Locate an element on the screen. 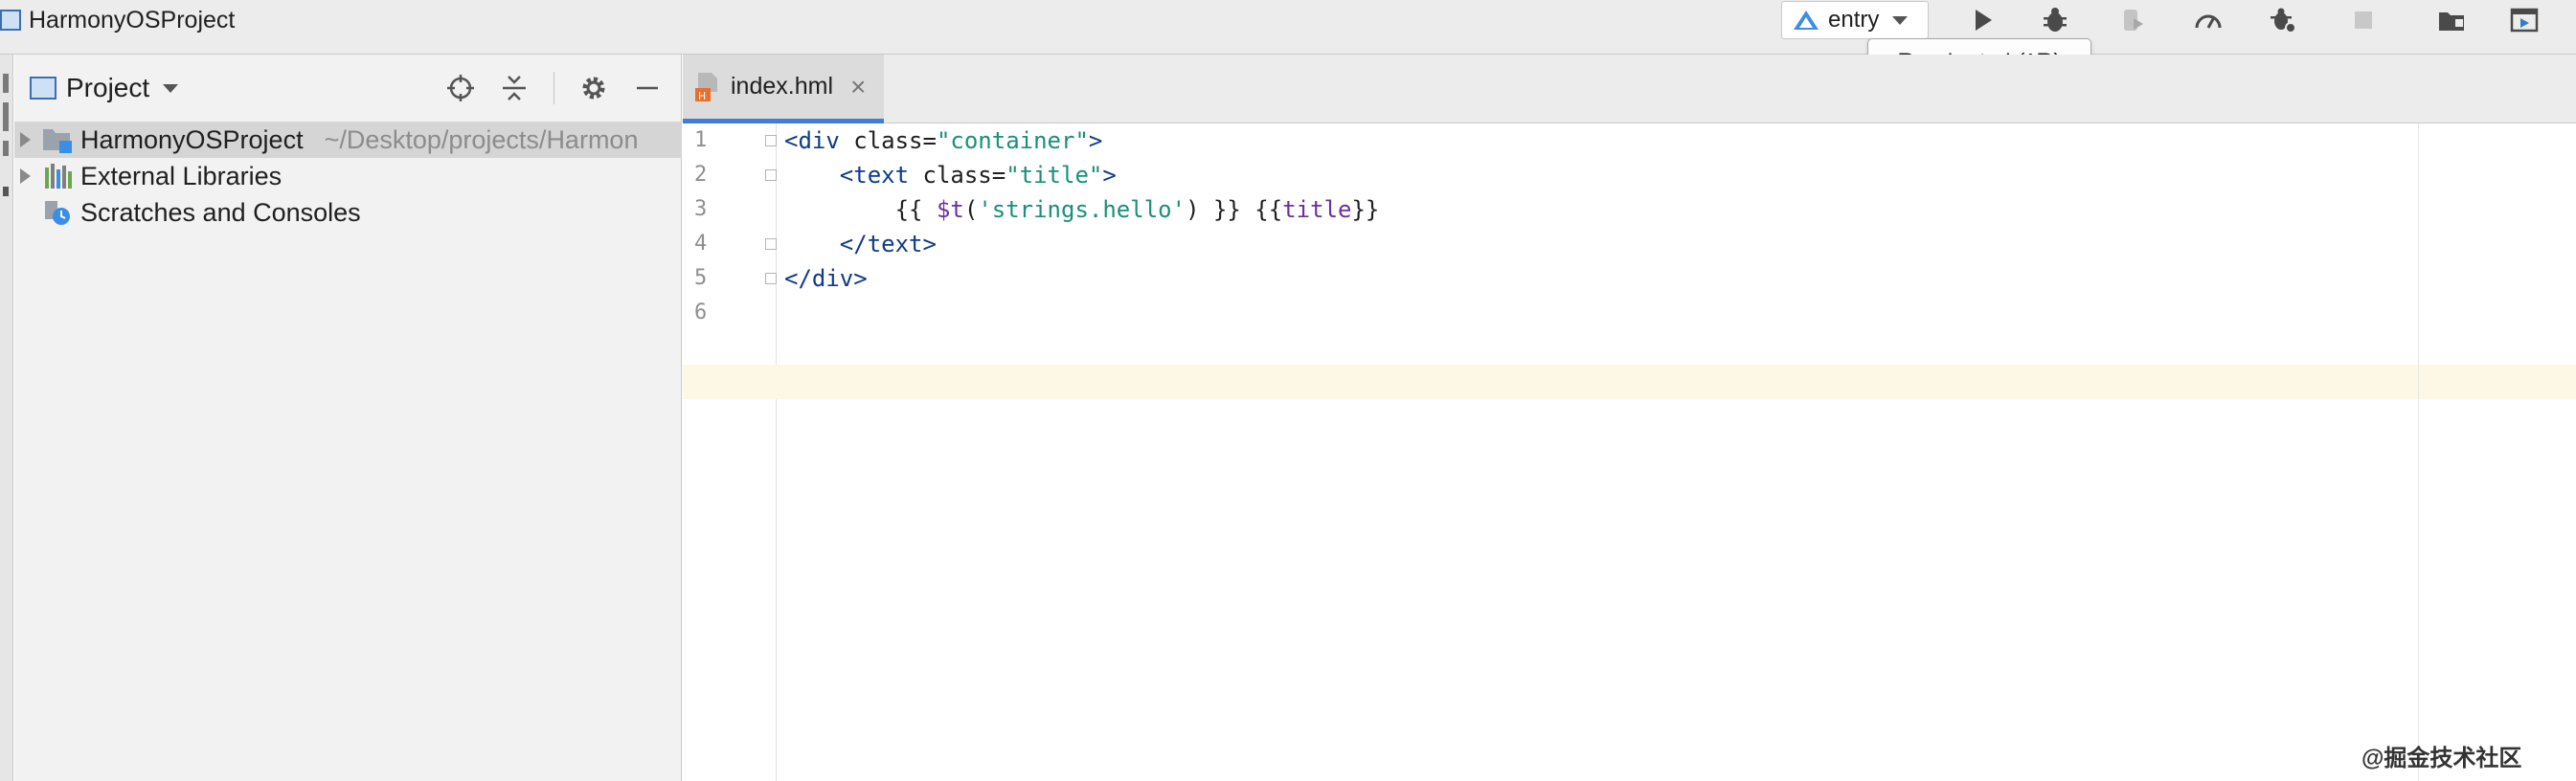 Image resolution: width=2576 pixels, height=781 pixels. hide-panel-button is located at coordinates (647, 88).